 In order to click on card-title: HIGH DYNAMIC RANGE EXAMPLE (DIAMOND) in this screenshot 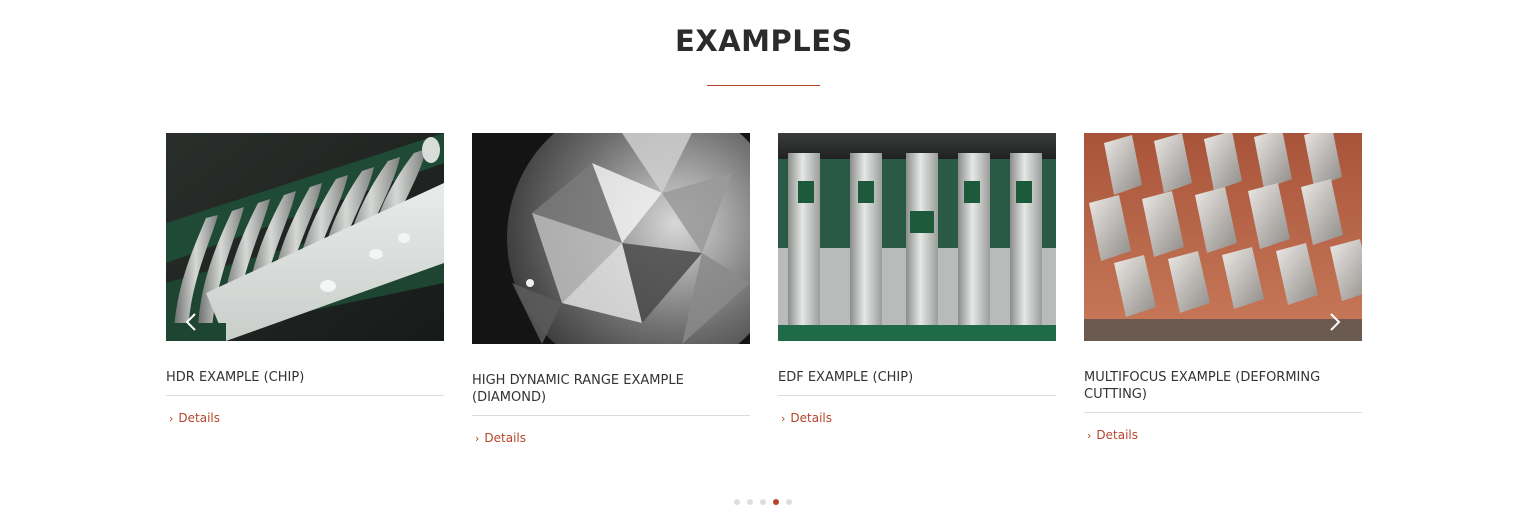, I will do `click(611, 394)`.